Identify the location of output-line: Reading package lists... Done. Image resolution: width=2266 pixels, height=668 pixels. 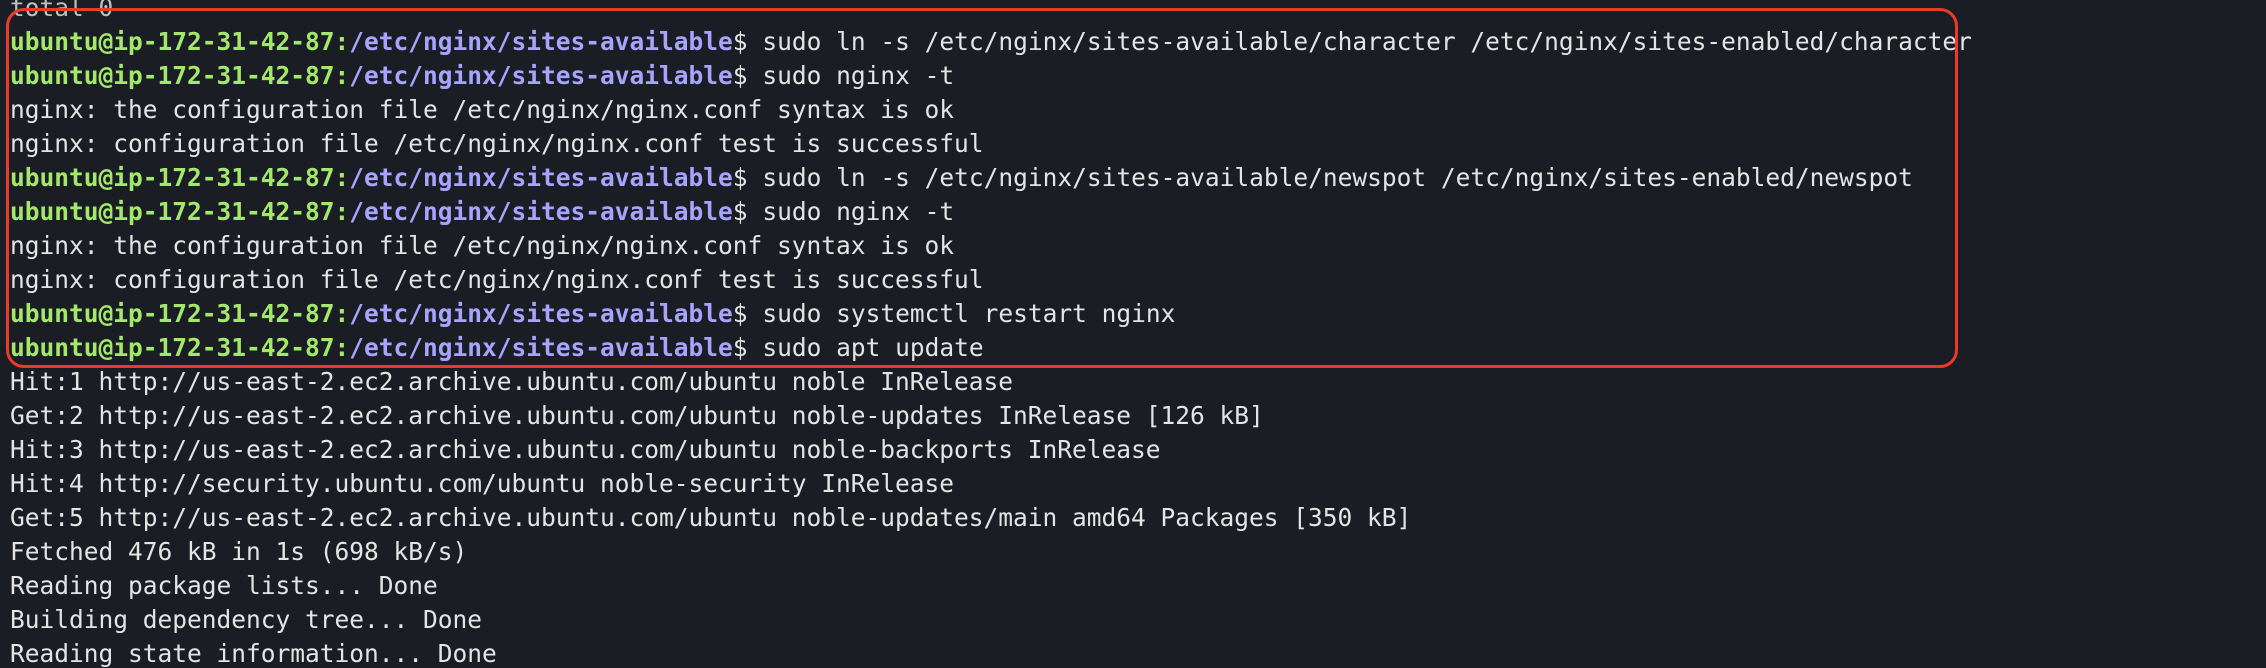
(224, 585).